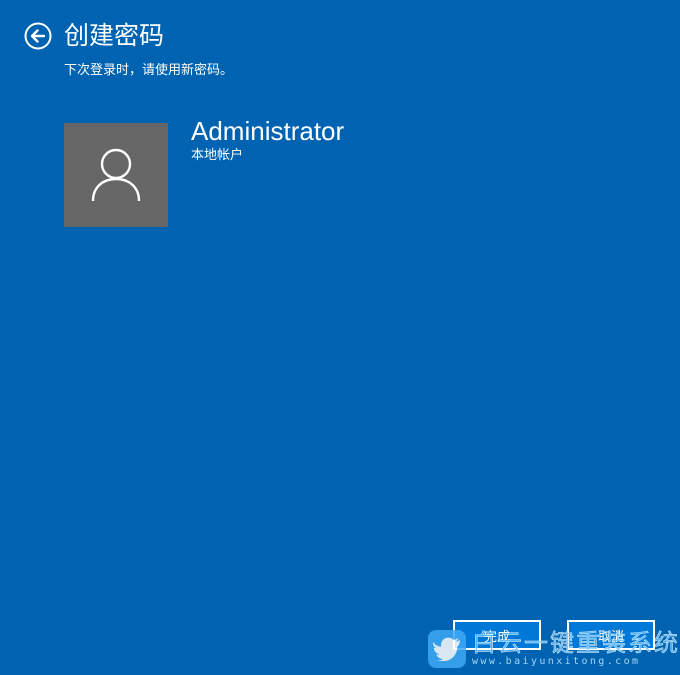  What do you see at coordinates (217, 155) in the screenshot?
I see `account-type: 本地帐户` at bounding box center [217, 155].